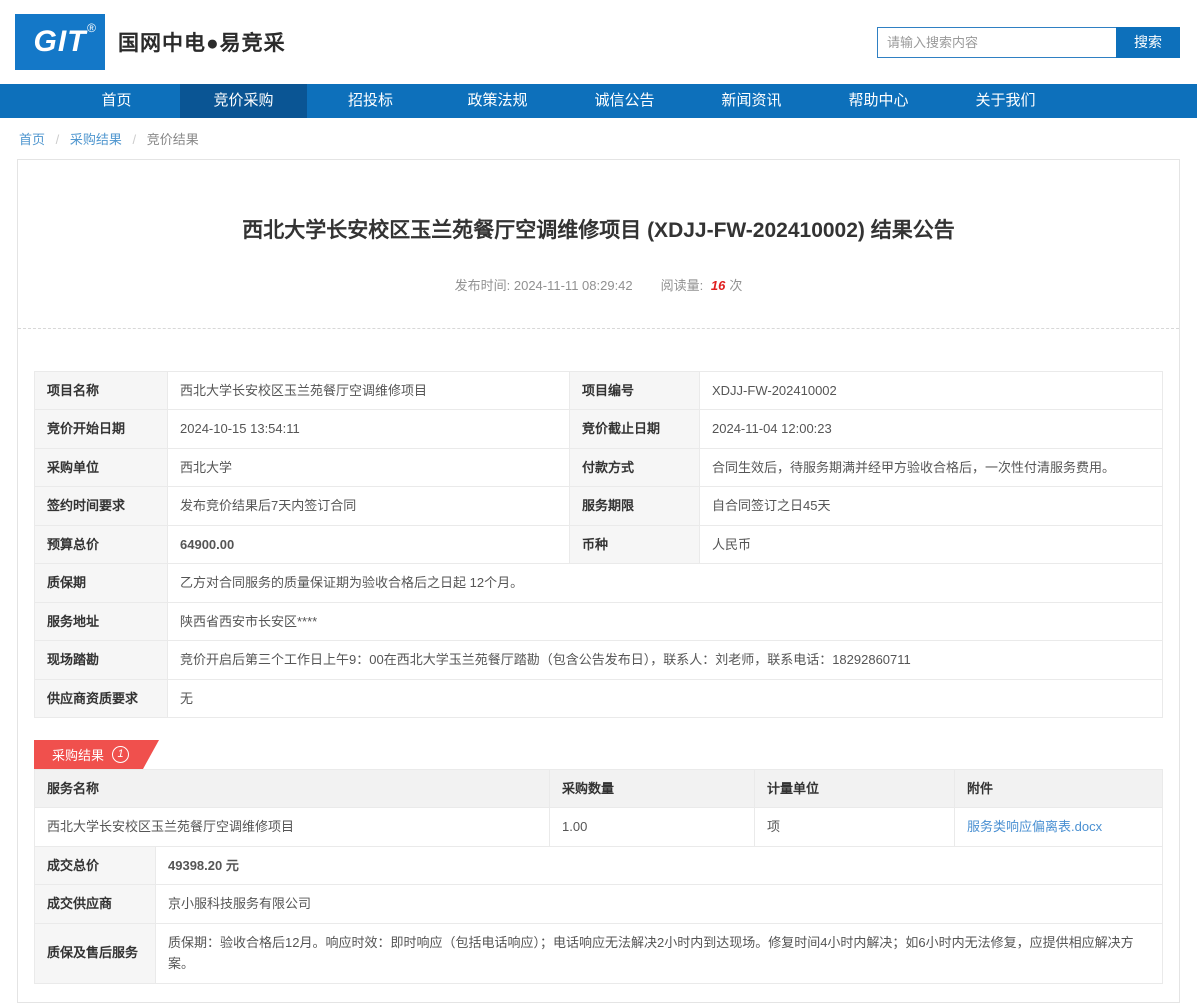 The height and width of the screenshot is (1003, 1197). I want to click on site-logo: GIT ®, so click(60, 42).